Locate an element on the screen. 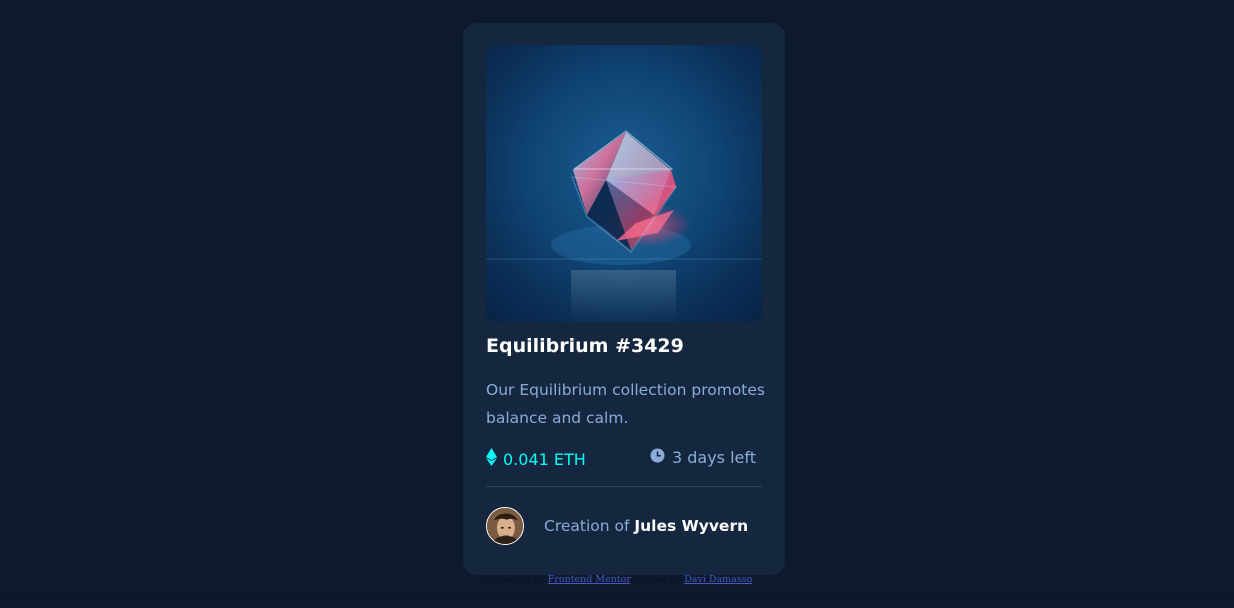 The width and height of the screenshot is (1234, 608). clock-icon is located at coordinates (657, 457).